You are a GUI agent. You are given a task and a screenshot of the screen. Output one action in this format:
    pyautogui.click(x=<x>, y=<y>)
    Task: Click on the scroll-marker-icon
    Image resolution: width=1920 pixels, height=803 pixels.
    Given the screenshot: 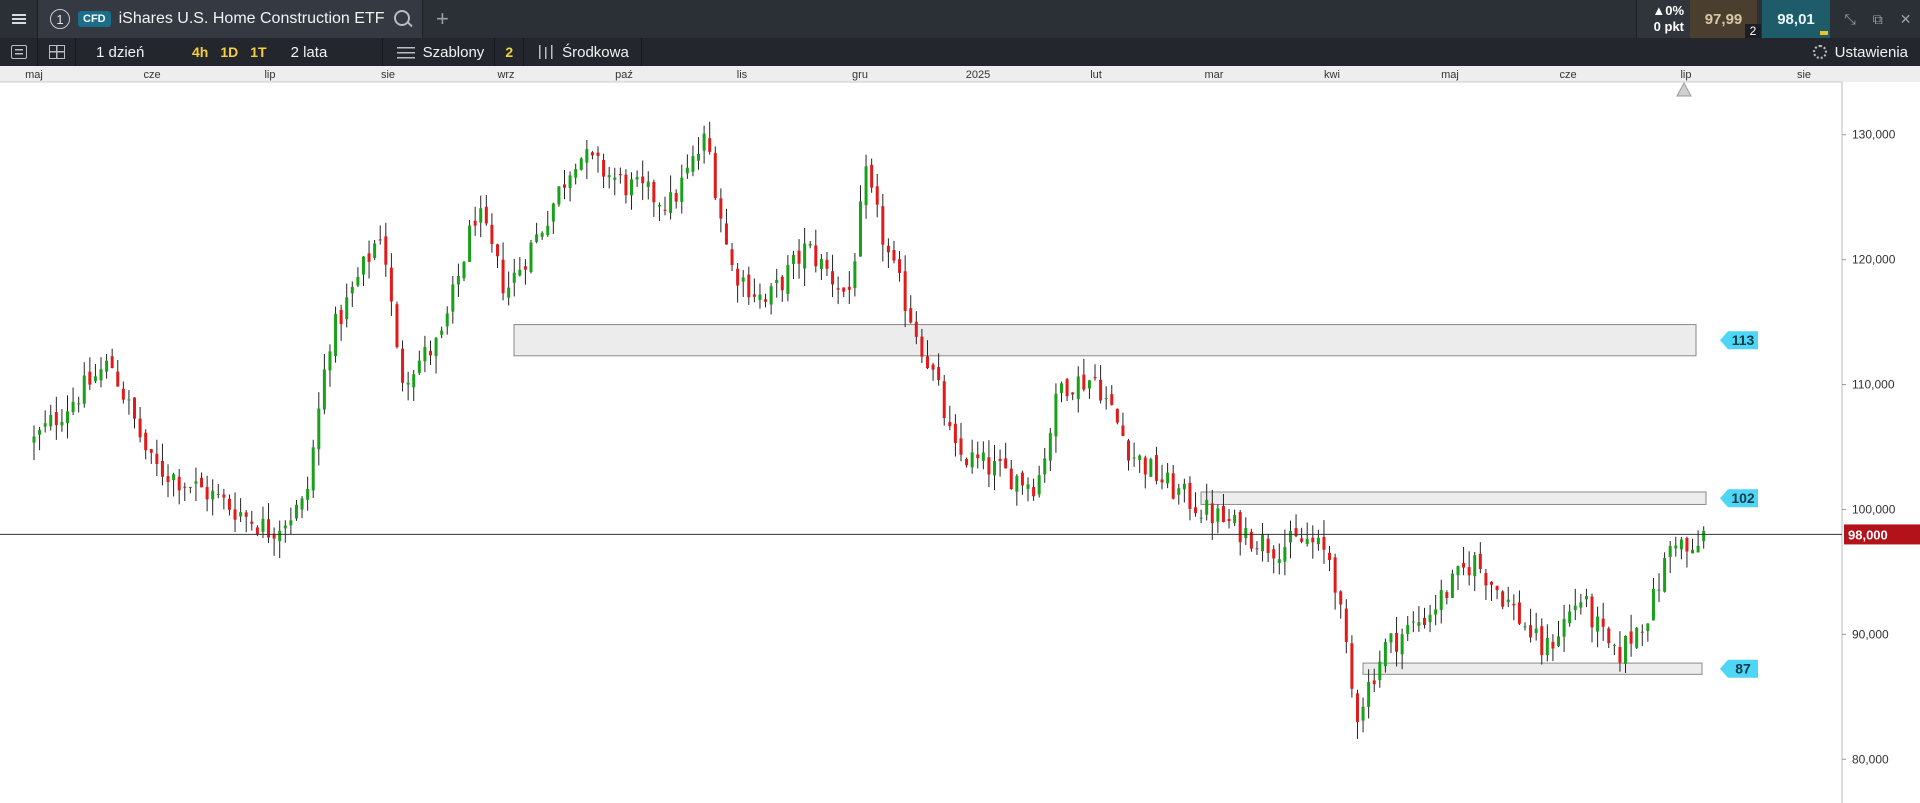 What is the action you would take?
    pyautogui.click(x=1684, y=89)
    